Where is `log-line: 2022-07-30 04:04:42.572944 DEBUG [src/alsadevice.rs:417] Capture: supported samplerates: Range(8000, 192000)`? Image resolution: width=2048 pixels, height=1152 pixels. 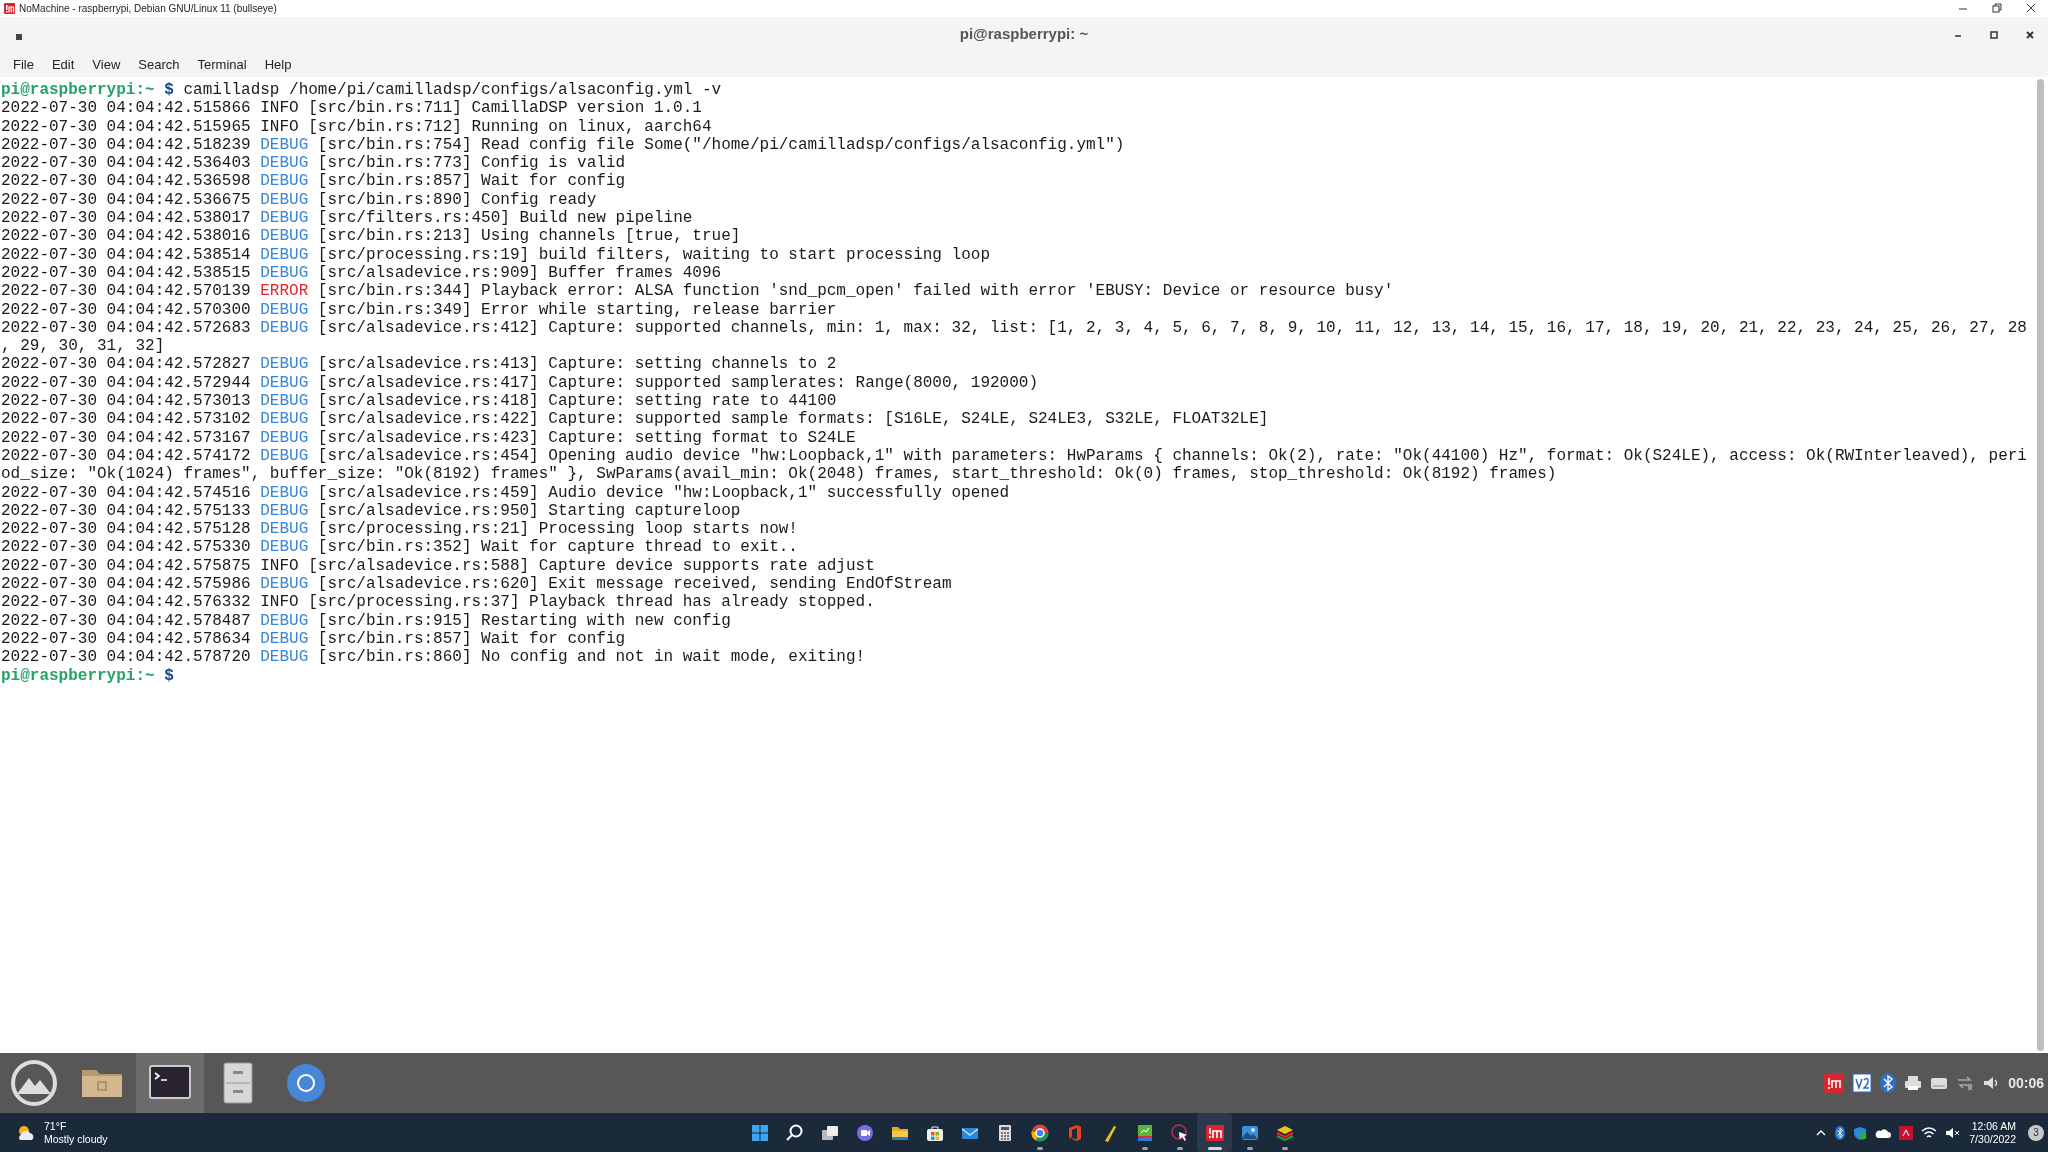
log-line: 2022-07-30 04:04:42.572944 DEBUG [src/alsadevice.rs:417] Capture: supported samplerates: Range(8000, 192000) is located at coordinates (519, 383).